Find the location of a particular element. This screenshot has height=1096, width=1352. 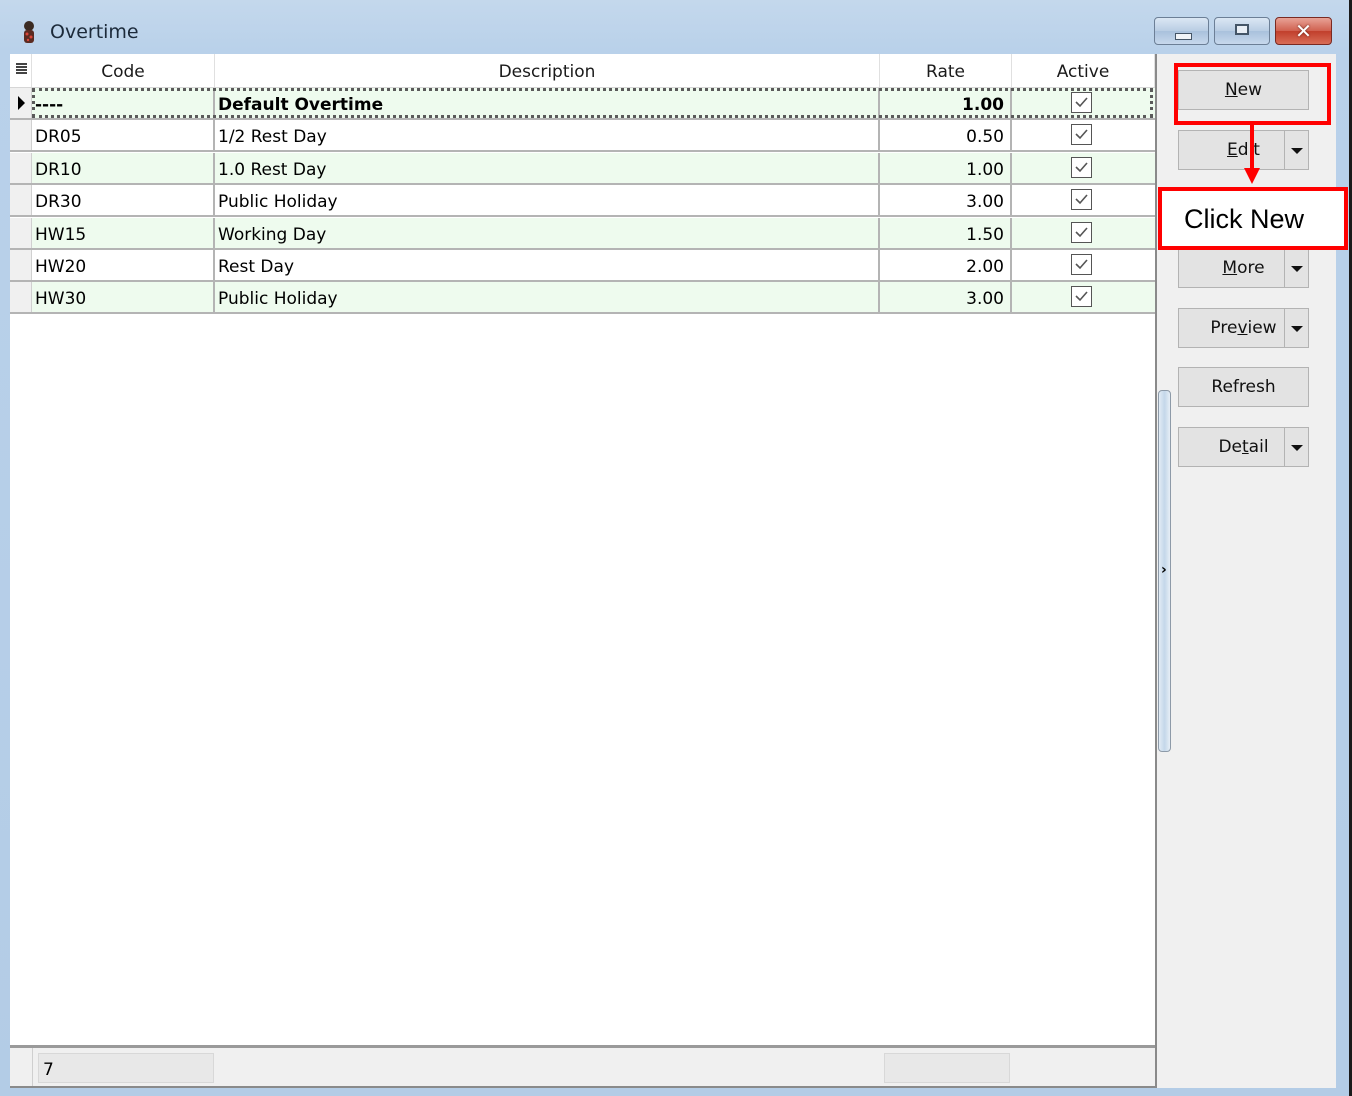

maximize-icon is located at coordinates (1242, 29).